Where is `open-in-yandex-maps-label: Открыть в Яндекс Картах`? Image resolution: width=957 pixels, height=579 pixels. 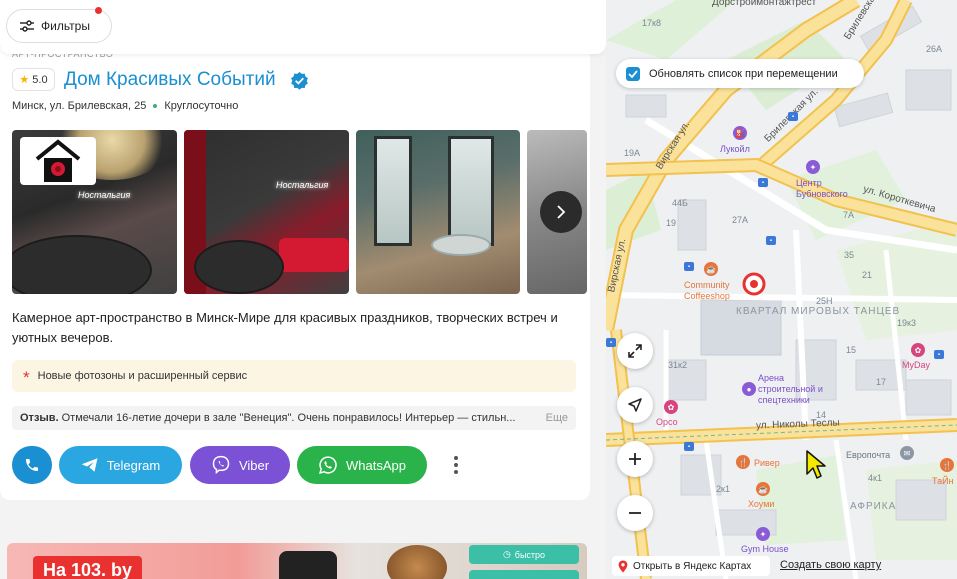 open-in-yandex-maps-label: Открыть в Яндекс Картах is located at coordinates (692, 566).